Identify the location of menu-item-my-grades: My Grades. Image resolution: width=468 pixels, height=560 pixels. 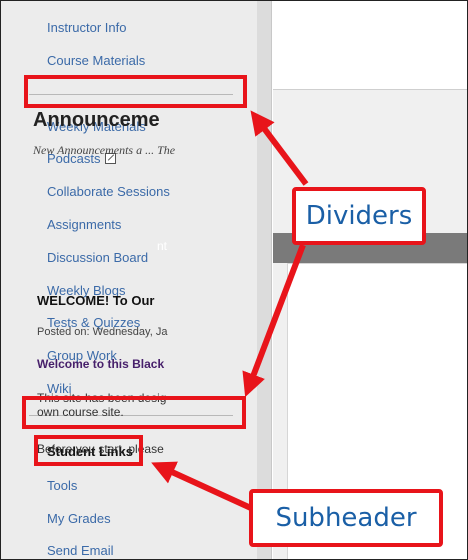
(79, 518).